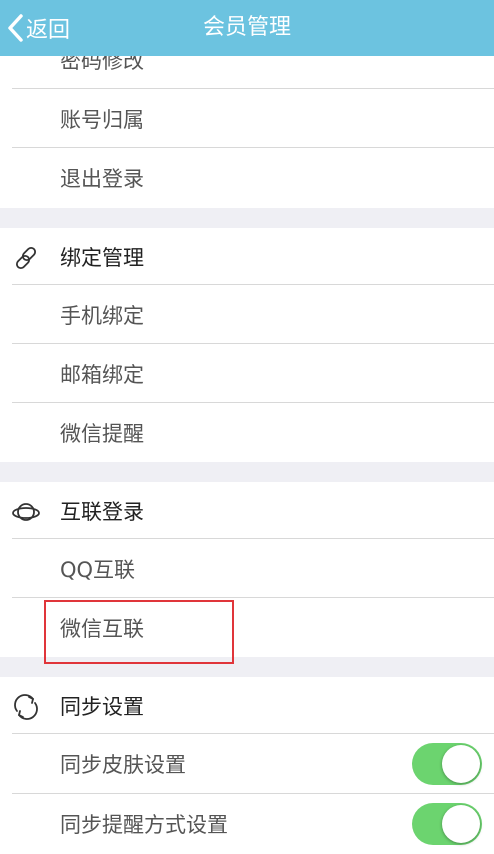  I want to click on list-item-label: 邮箱绑定, so click(102, 374).